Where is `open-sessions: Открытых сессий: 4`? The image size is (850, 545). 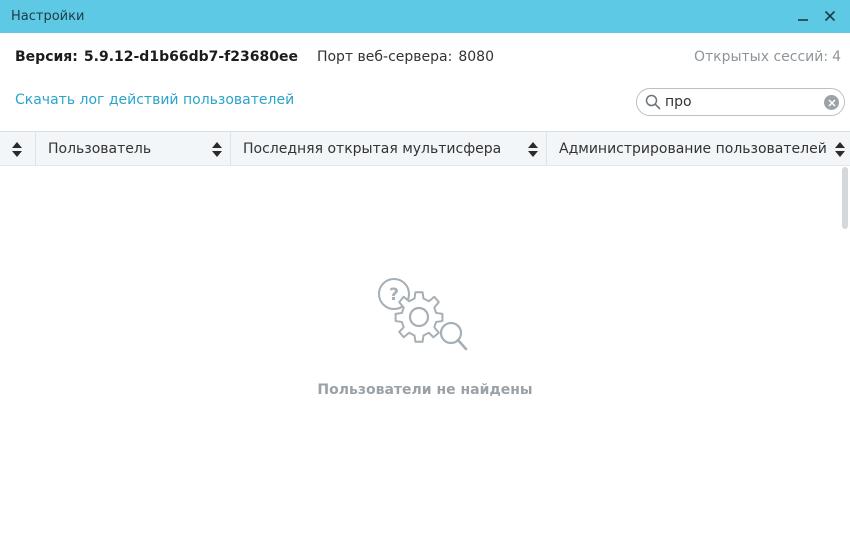 open-sessions: Открытых сессий: 4 is located at coordinates (767, 57).